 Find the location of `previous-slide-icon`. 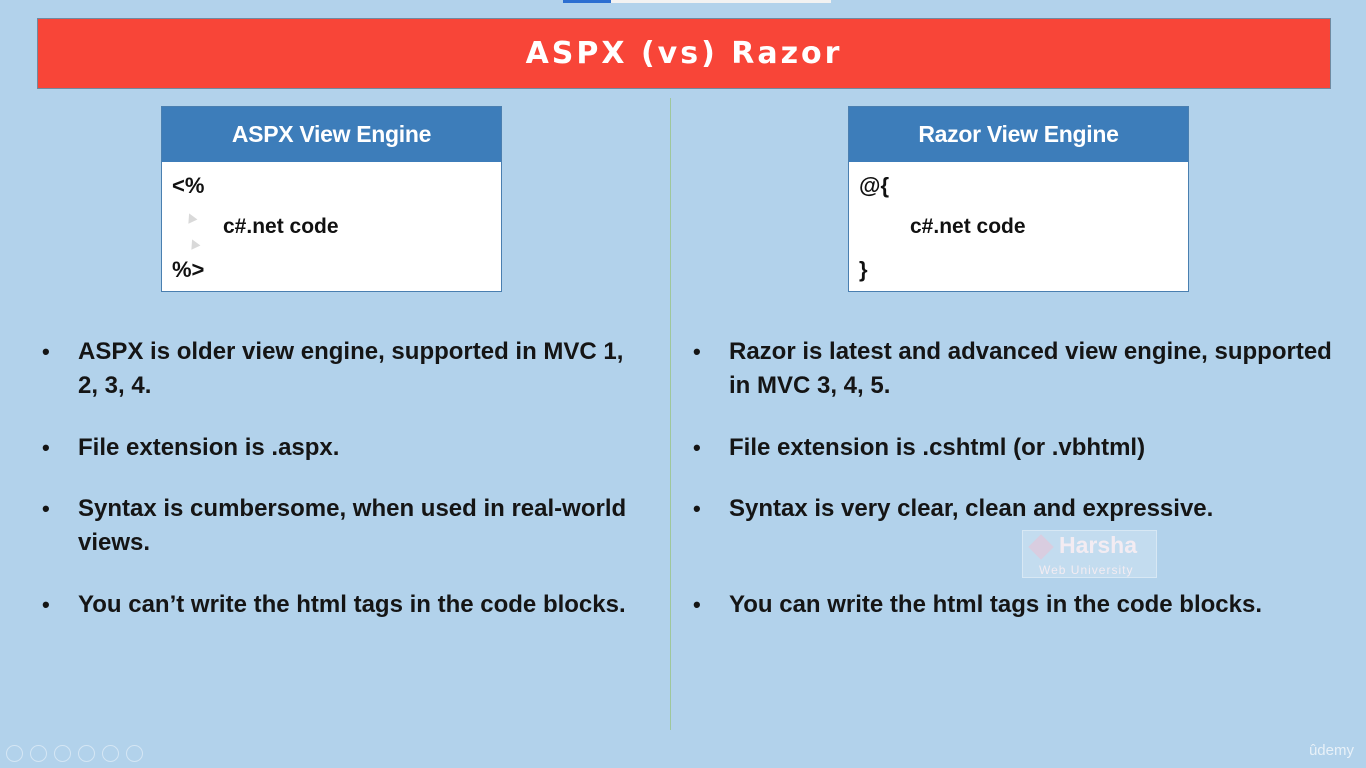

previous-slide-icon is located at coordinates (14, 753).